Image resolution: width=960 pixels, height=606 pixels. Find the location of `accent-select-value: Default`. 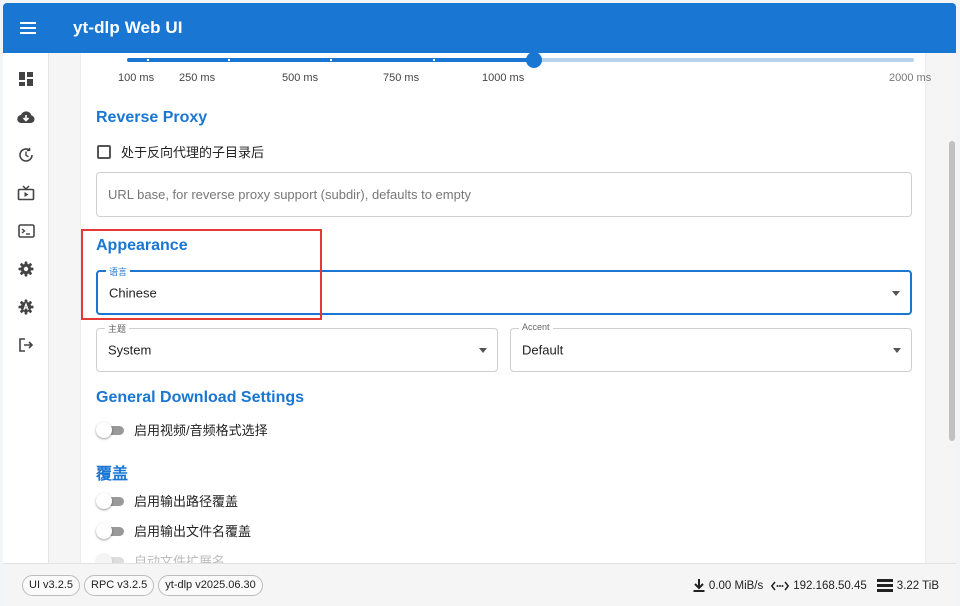

accent-select-value: Default is located at coordinates (543, 350).